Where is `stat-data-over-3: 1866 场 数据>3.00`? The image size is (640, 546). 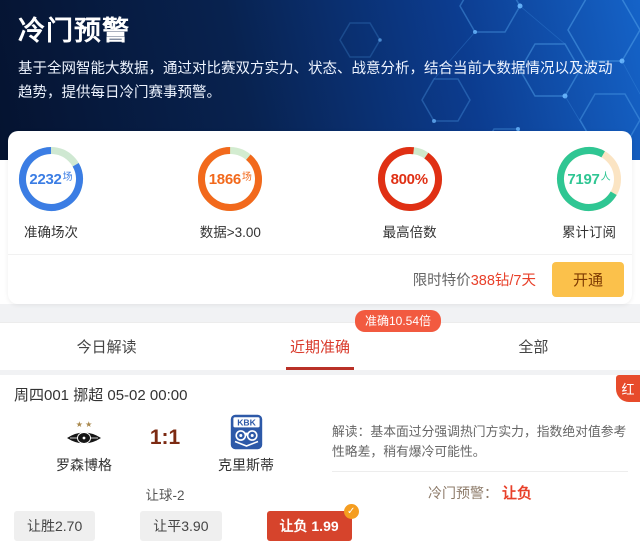 stat-data-over-3: 1866 场 数据>3.00 is located at coordinates (230, 193).